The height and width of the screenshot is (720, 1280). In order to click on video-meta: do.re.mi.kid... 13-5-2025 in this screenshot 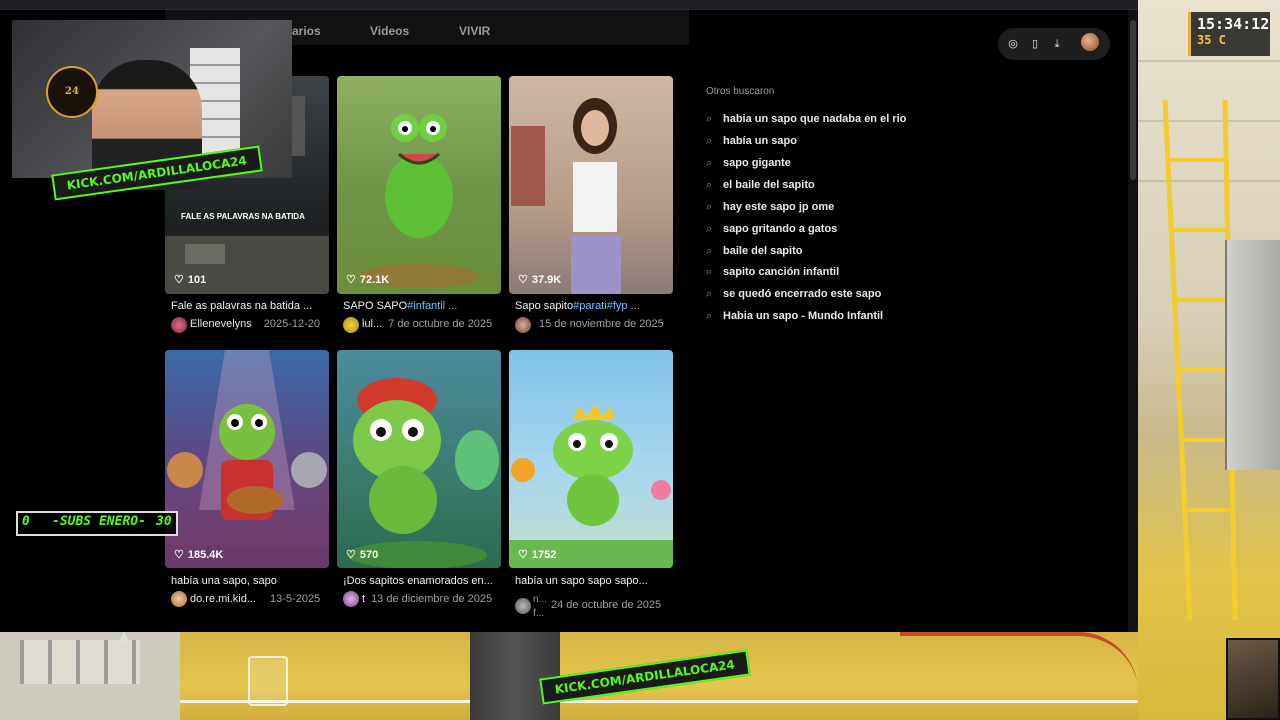, I will do `click(255, 599)`.